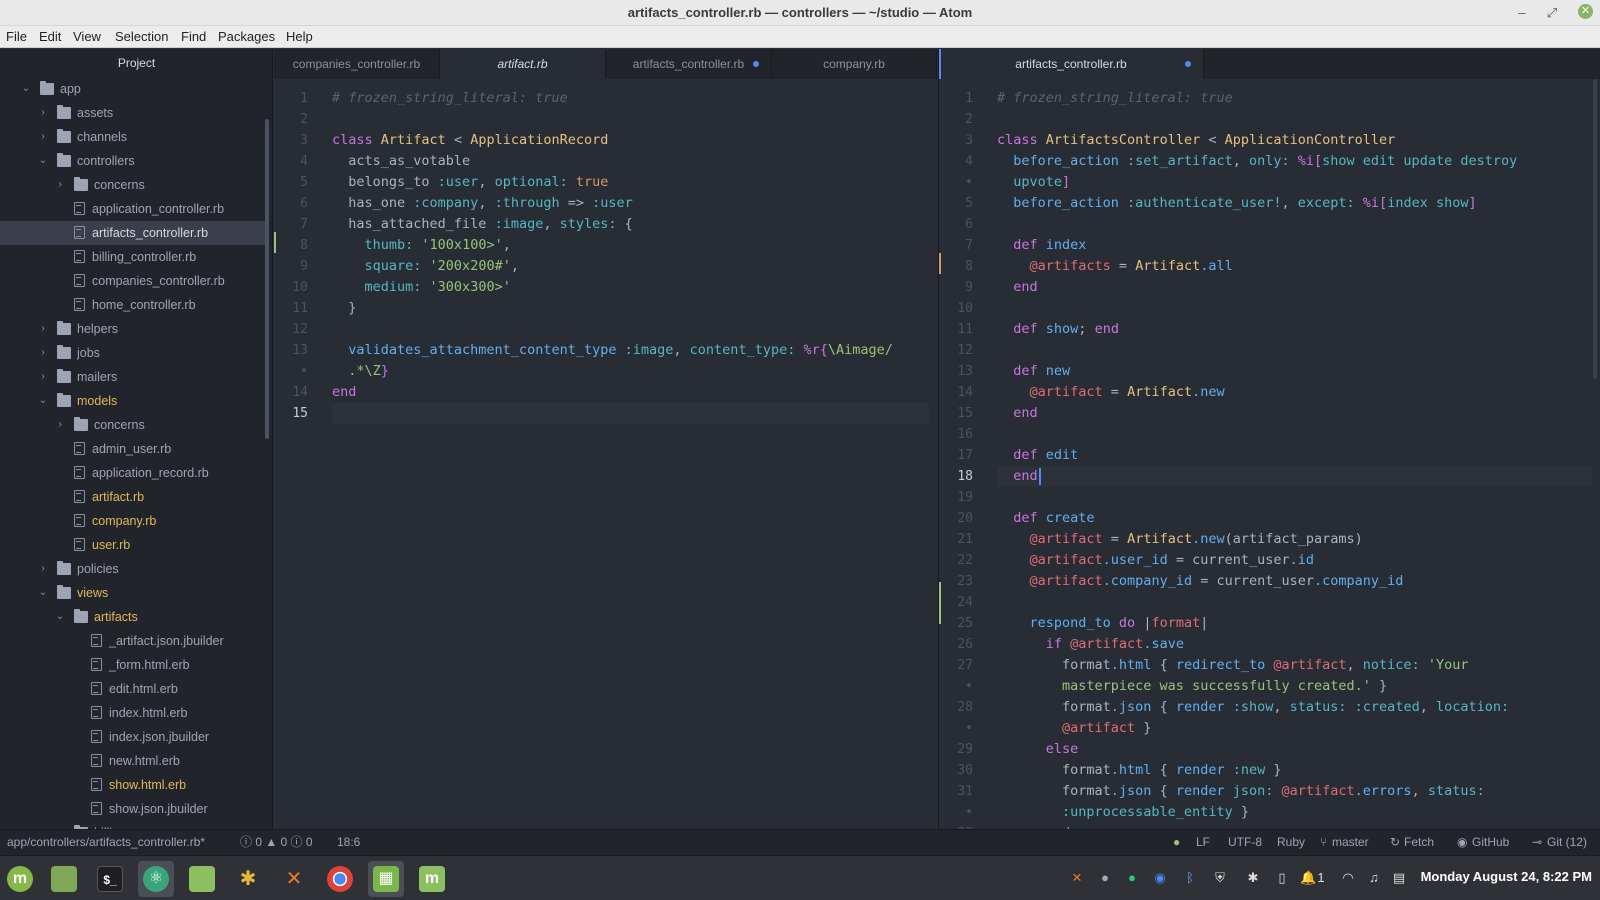 The image size is (1600, 900). Describe the element at coordinates (132, 281) in the screenshot. I see `tree-file: companies_controller.rb` at that location.